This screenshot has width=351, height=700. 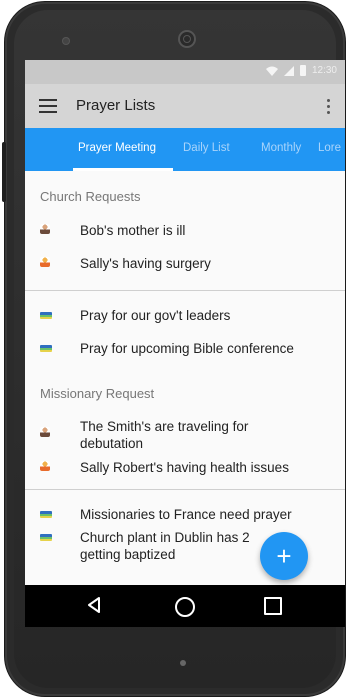 What do you see at coordinates (145, 263) in the screenshot?
I see `item-label: Sally's having surgery` at bounding box center [145, 263].